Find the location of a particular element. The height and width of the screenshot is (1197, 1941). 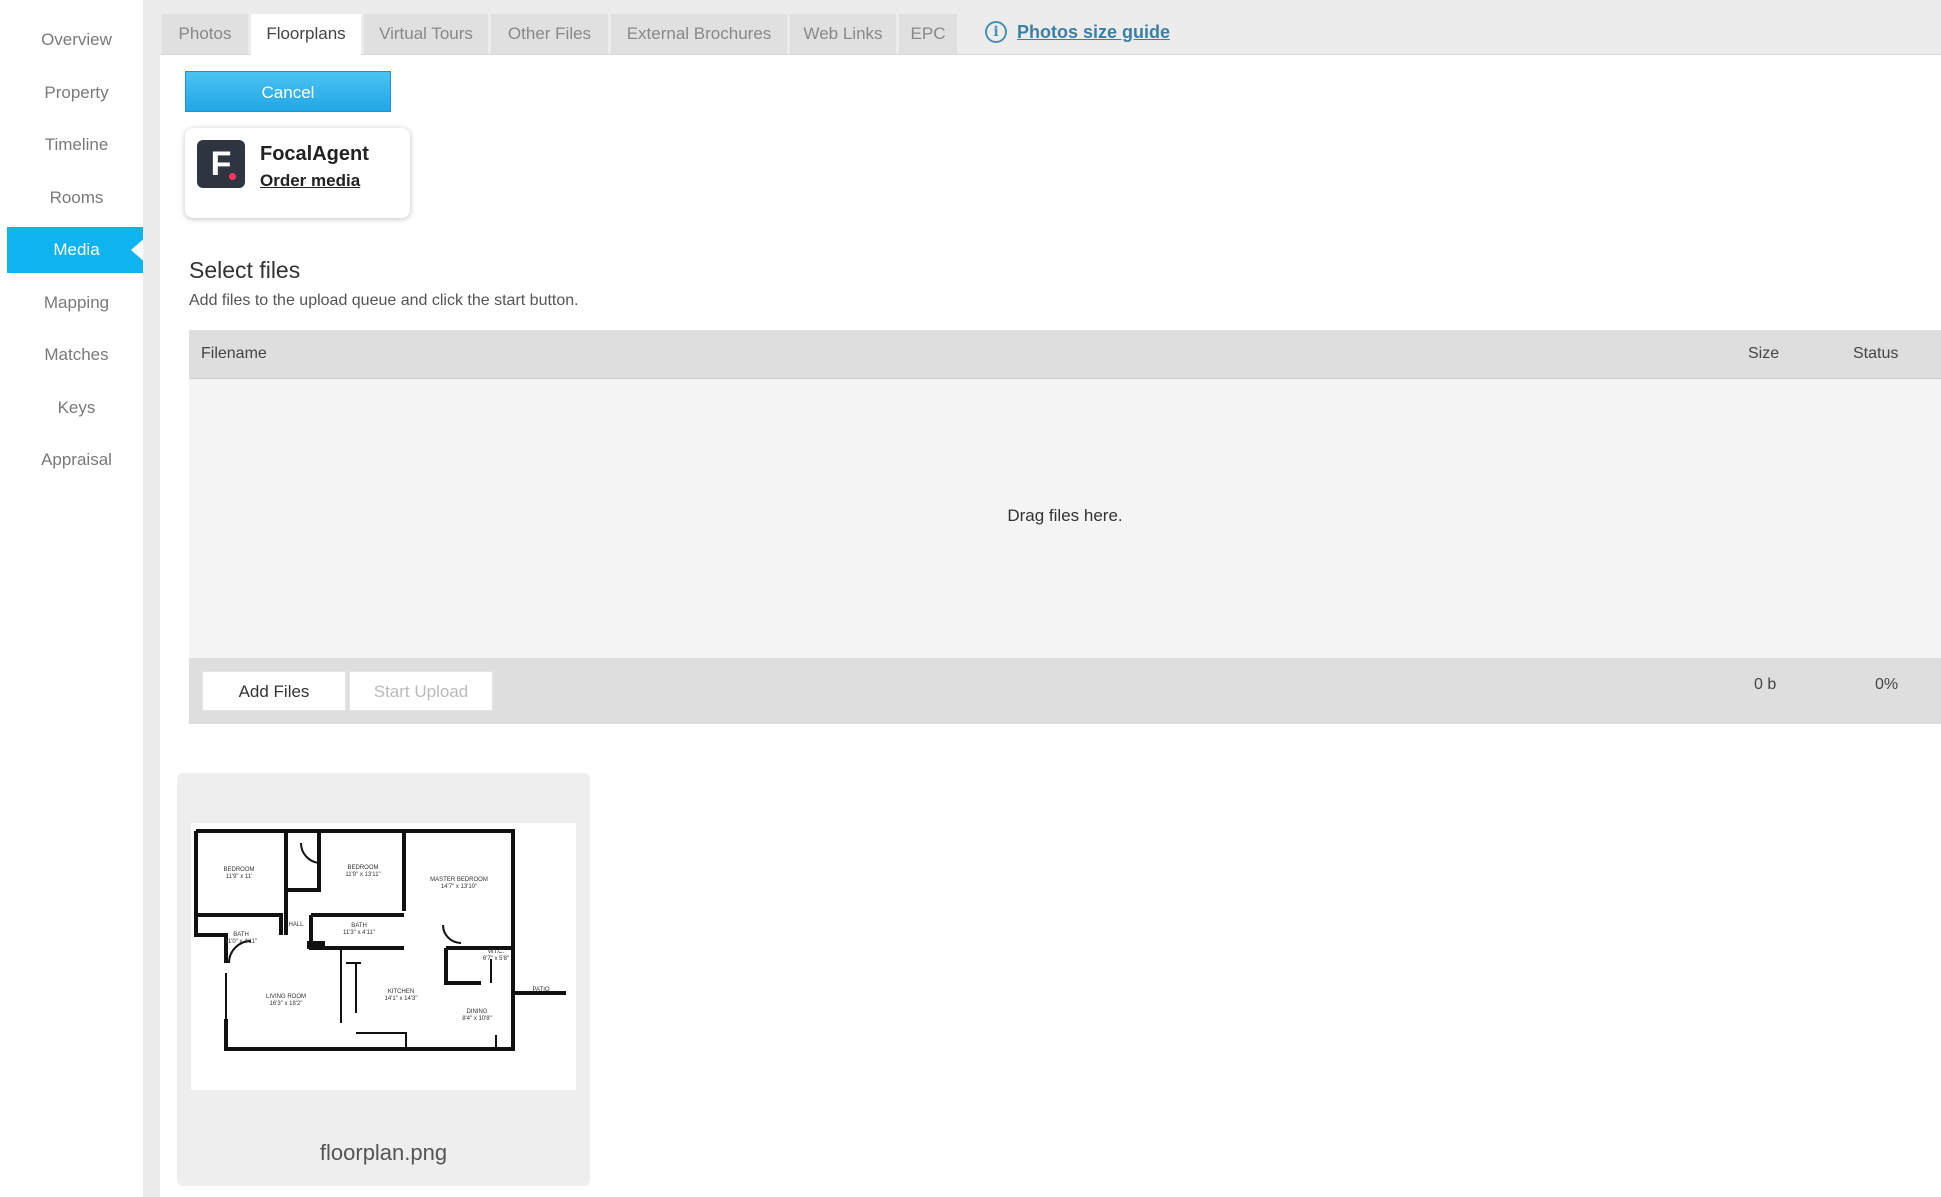

room-dim-living-room: 16'3" x 18'2" is located at coordinates (286, 1004).